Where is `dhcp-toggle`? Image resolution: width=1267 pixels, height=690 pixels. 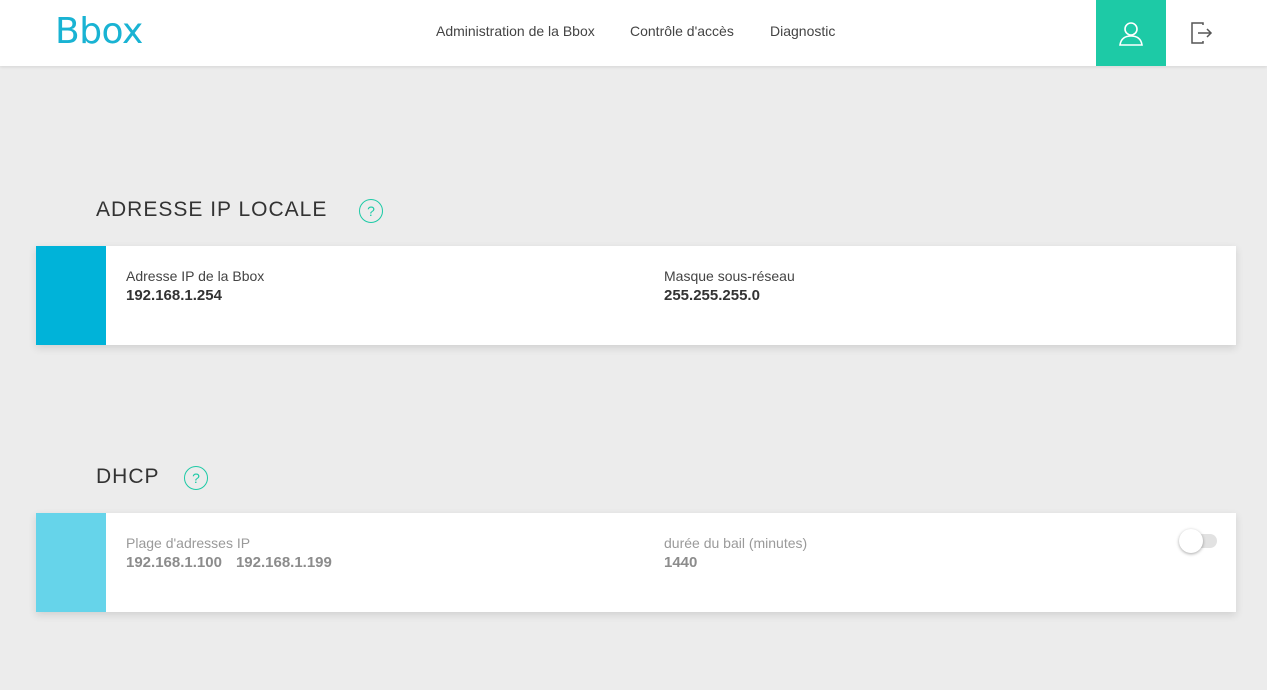 dhcp-toggle is located at coordinates (1198, 541).